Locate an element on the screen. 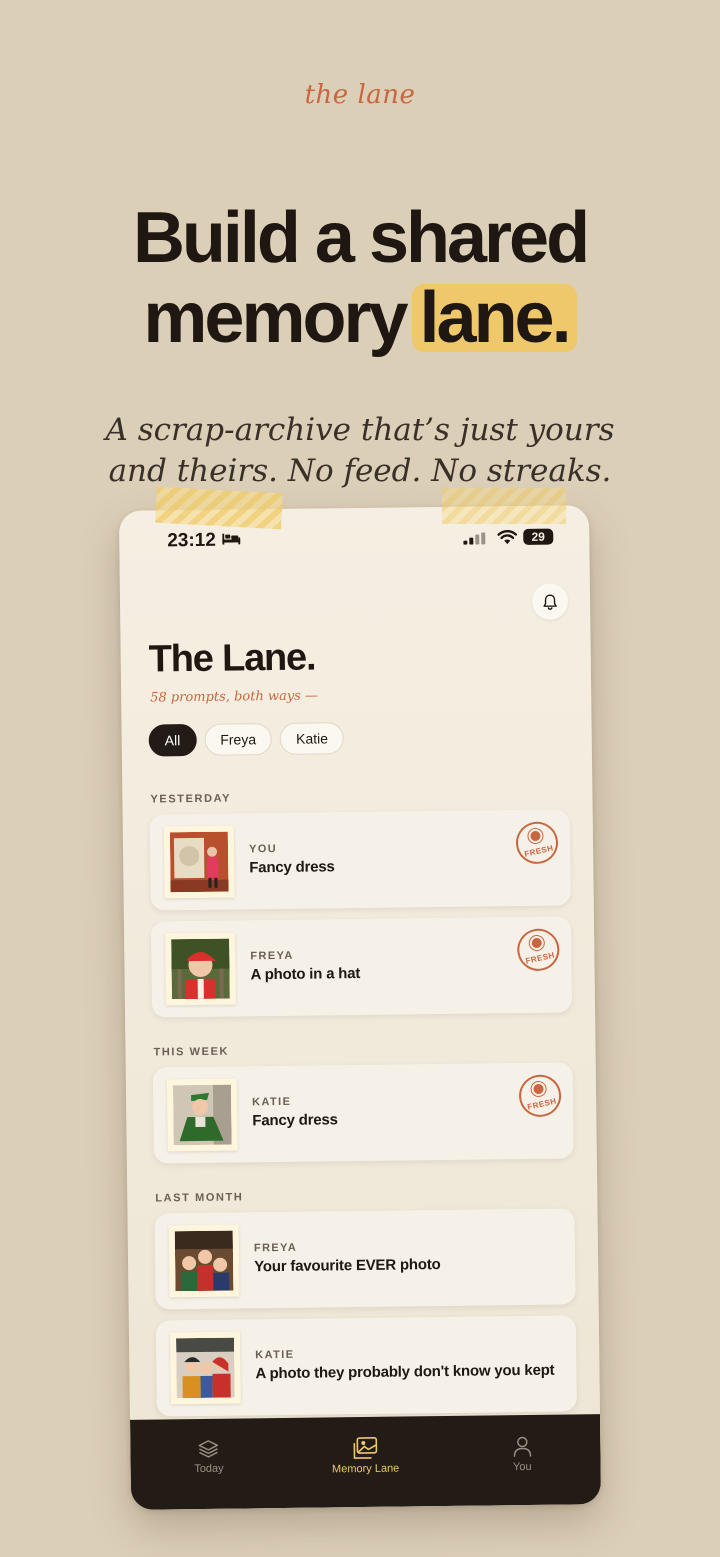 The height and width of the screenshot is (1557, 720). nav-item-memory-lane: Memory Lane is located at coordinates (366, 1462).